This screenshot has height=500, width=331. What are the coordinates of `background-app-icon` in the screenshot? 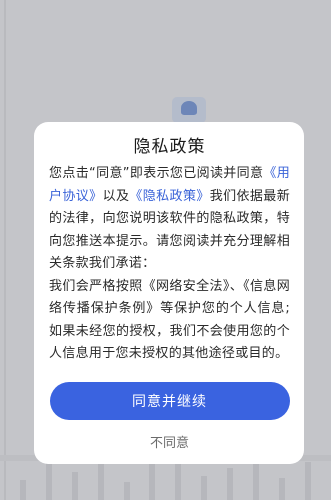 It's located at (189, 110).